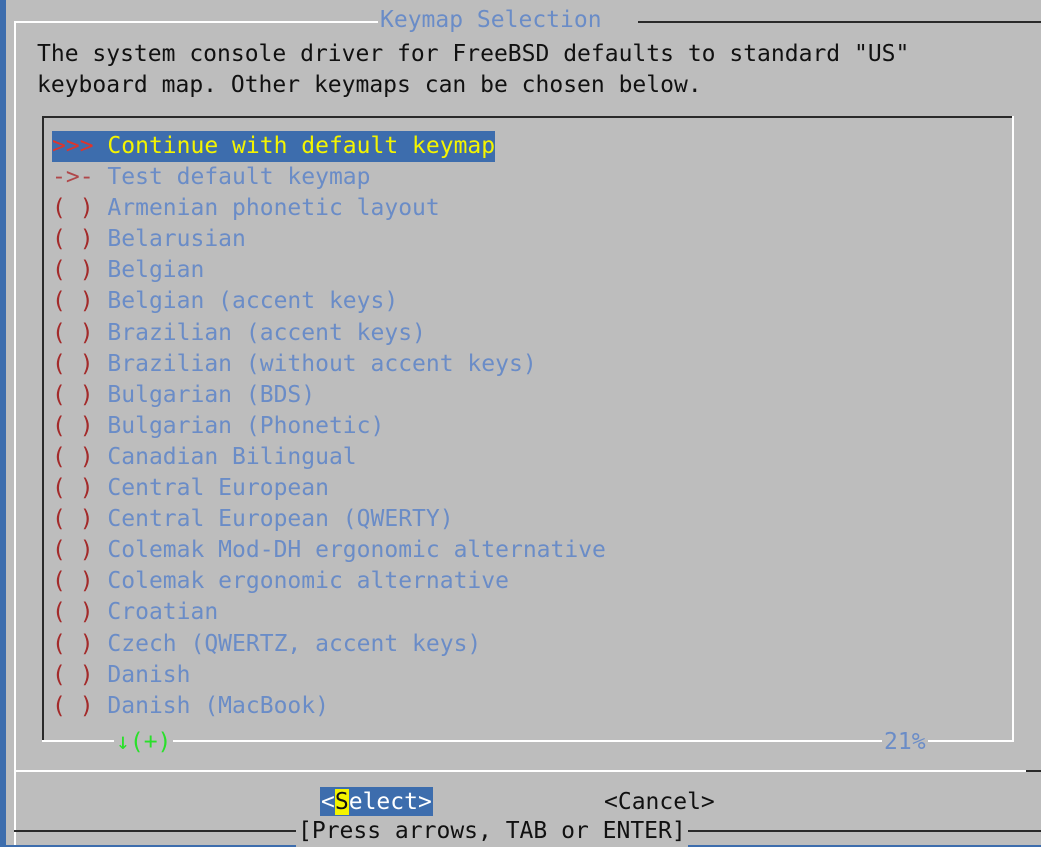  What do you see at coordinates (232, 456) in the screenshot?
I see `list-item-label: Canadian Bilingual` at bounding box center [232, 456].